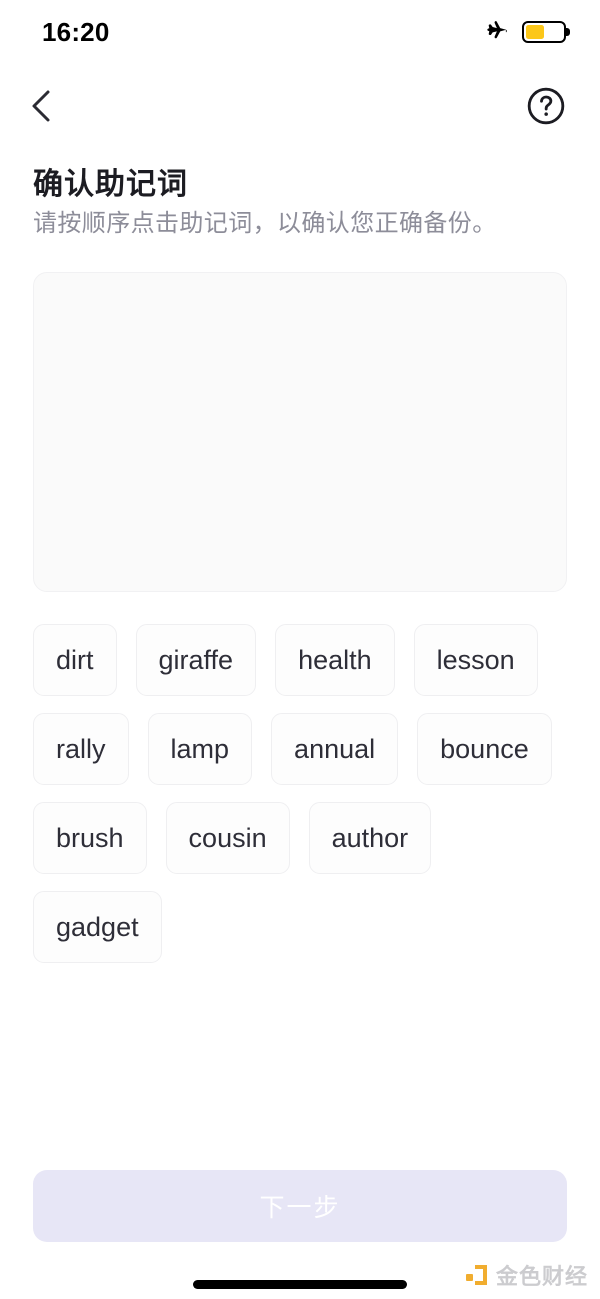 This screenshot has height=1299, width=600. What do you see at coordinates (265, 223) in the screenshot?
I see `page-subtitle: 请按顺序点击助记词，以确认您正确备份。` at bounding box center [265, 223].